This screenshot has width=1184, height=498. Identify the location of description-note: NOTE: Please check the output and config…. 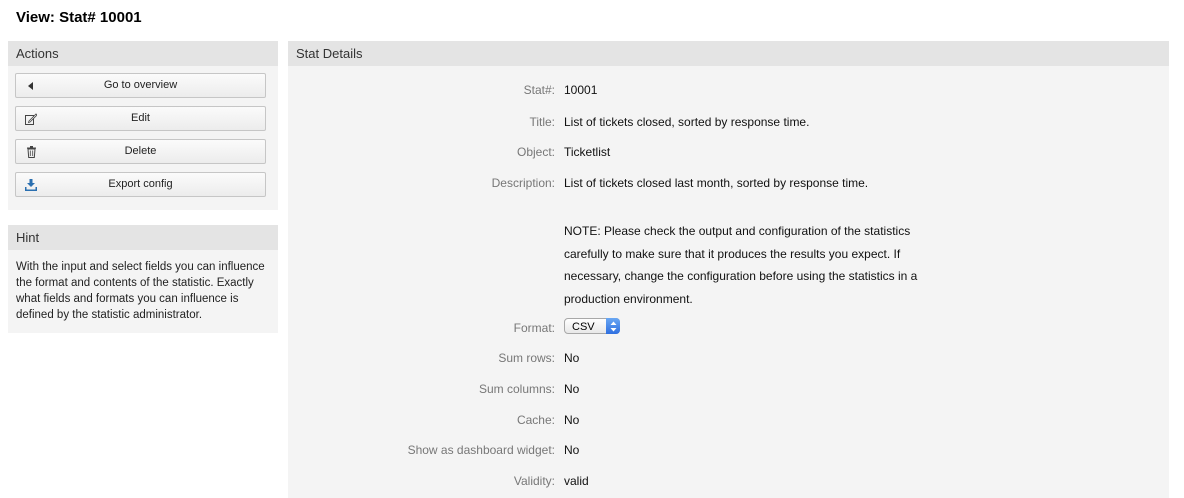
(741, 265).